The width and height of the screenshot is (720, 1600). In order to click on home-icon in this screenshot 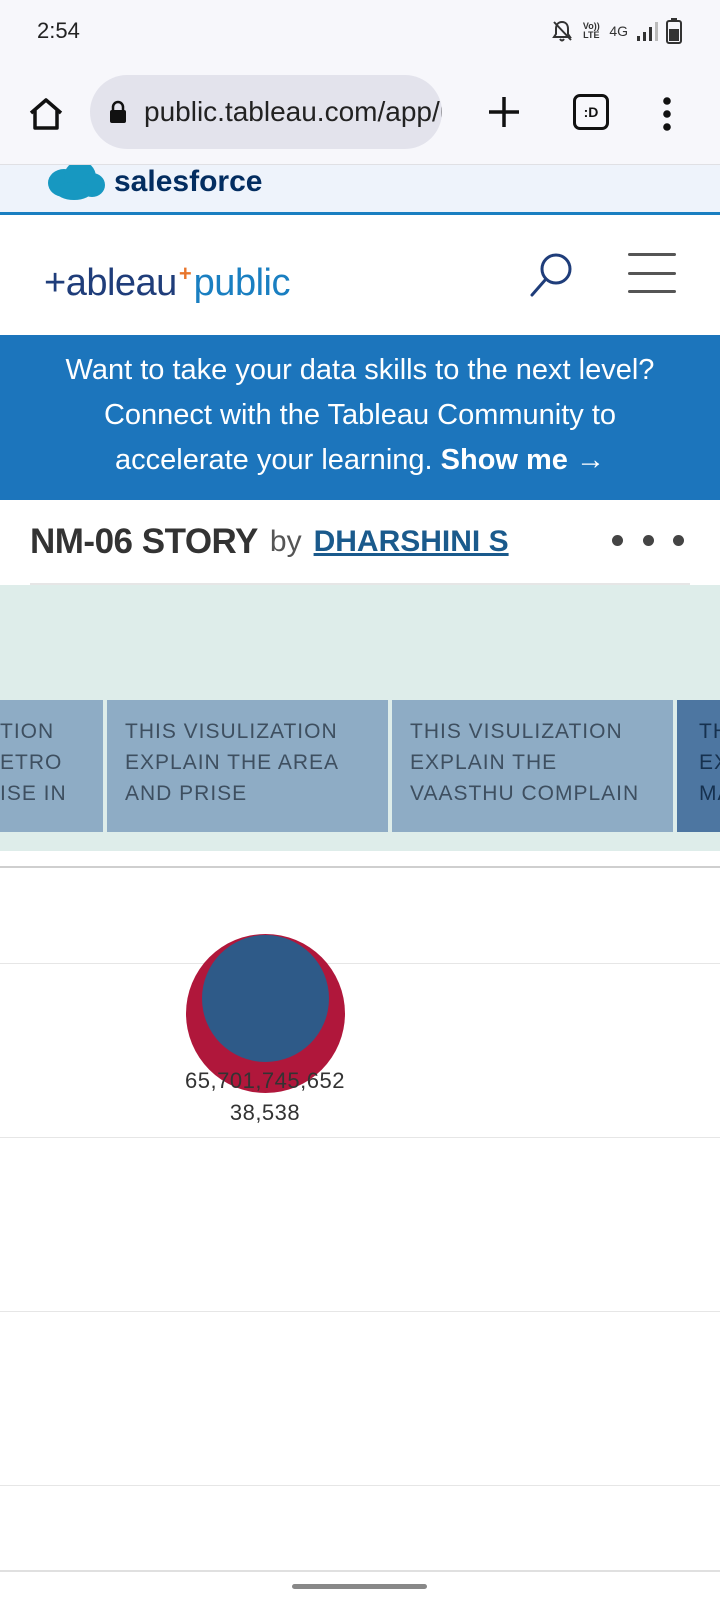, I will do `click(46, 114)`.